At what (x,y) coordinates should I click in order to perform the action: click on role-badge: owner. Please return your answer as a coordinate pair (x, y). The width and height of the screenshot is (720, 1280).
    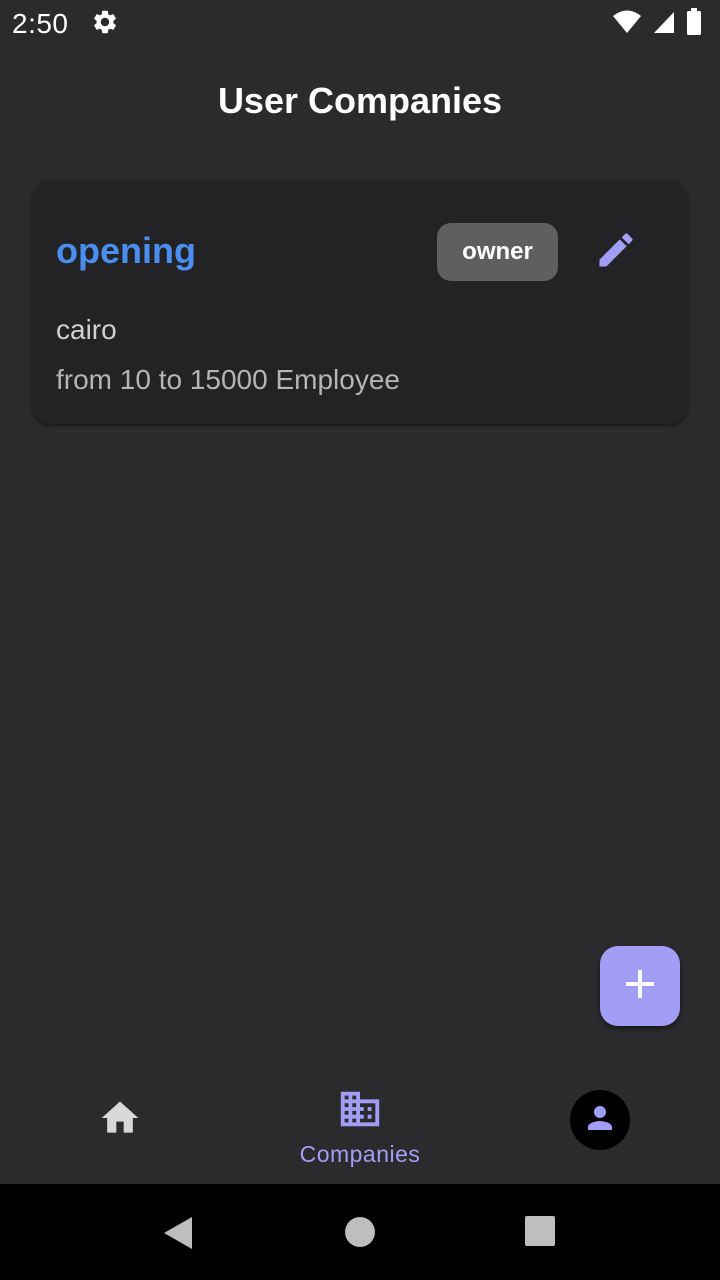
    Looking at the image, I should click on (497, 252).